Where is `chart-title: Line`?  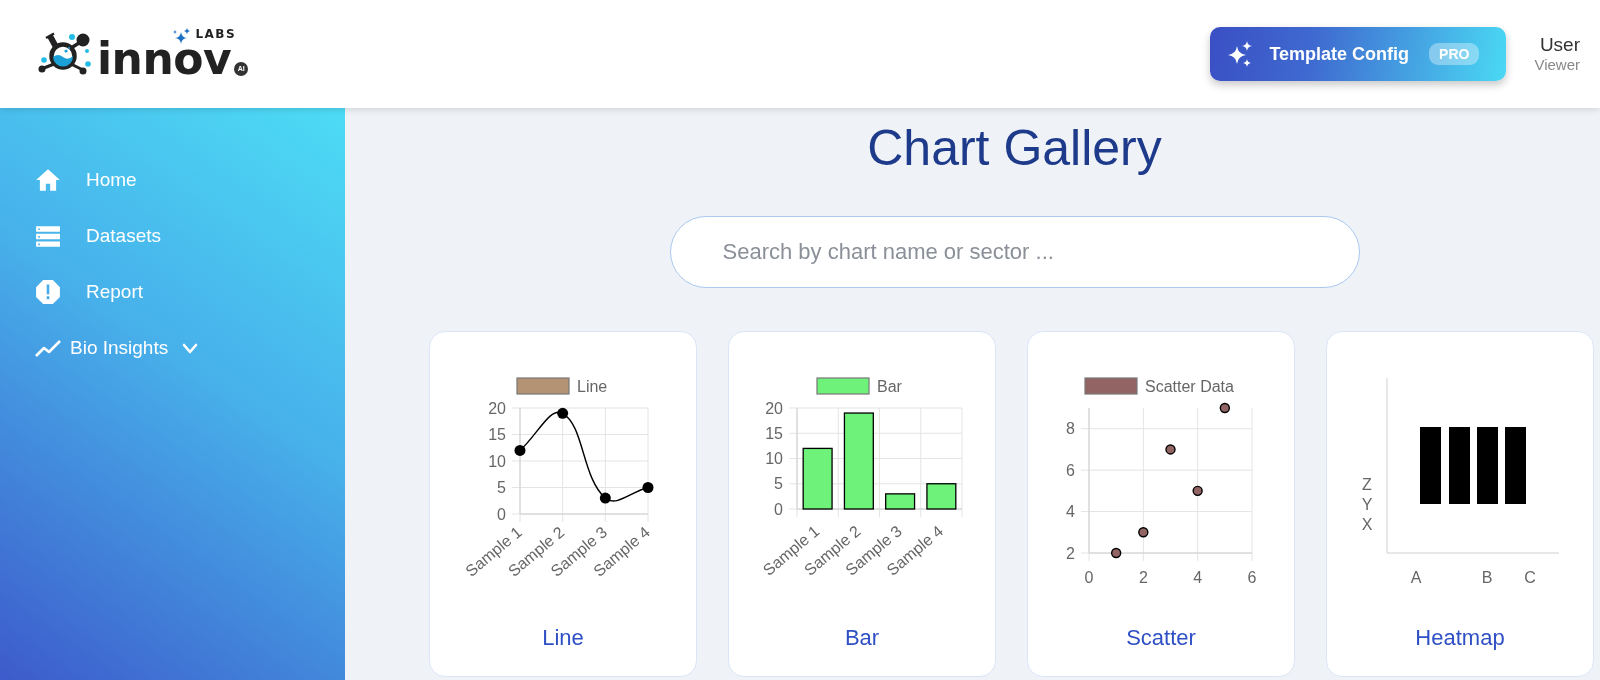
chart-title: Line is located at coordinates (563, 638).